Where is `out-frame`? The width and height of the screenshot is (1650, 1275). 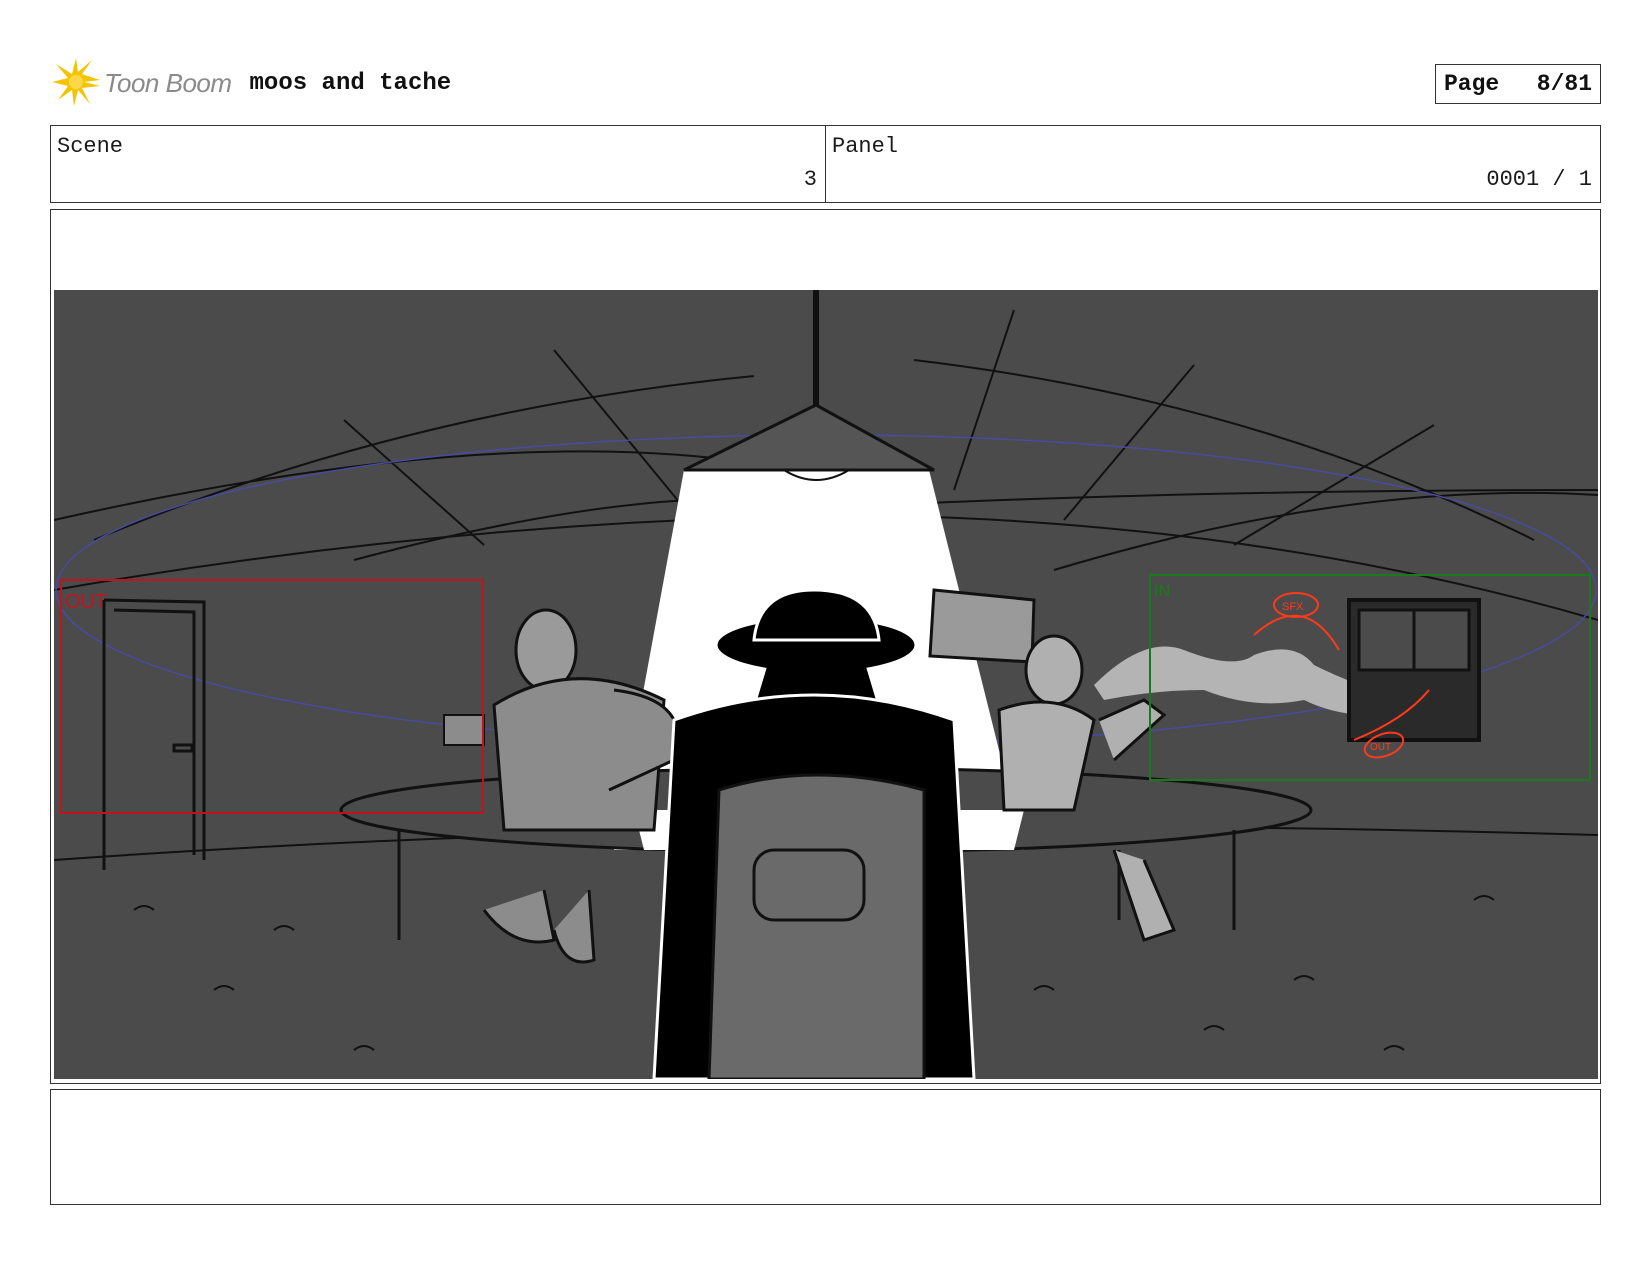 out-frame is located at coordinates (272, 696).